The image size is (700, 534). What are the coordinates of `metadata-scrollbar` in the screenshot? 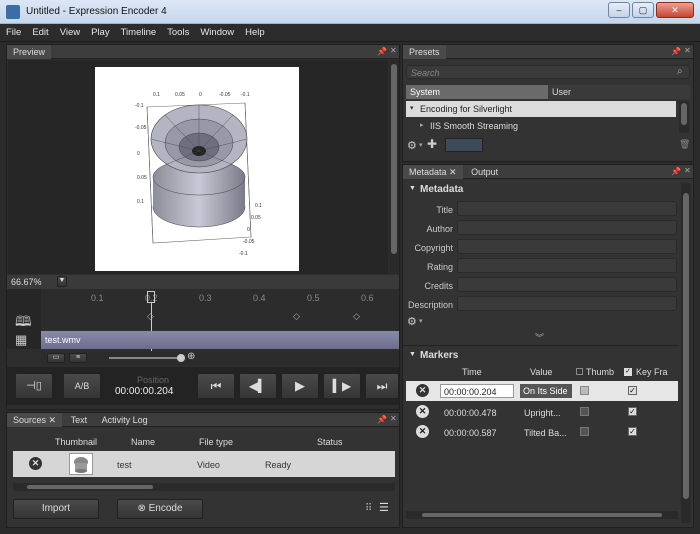 It's located at (686, 353).